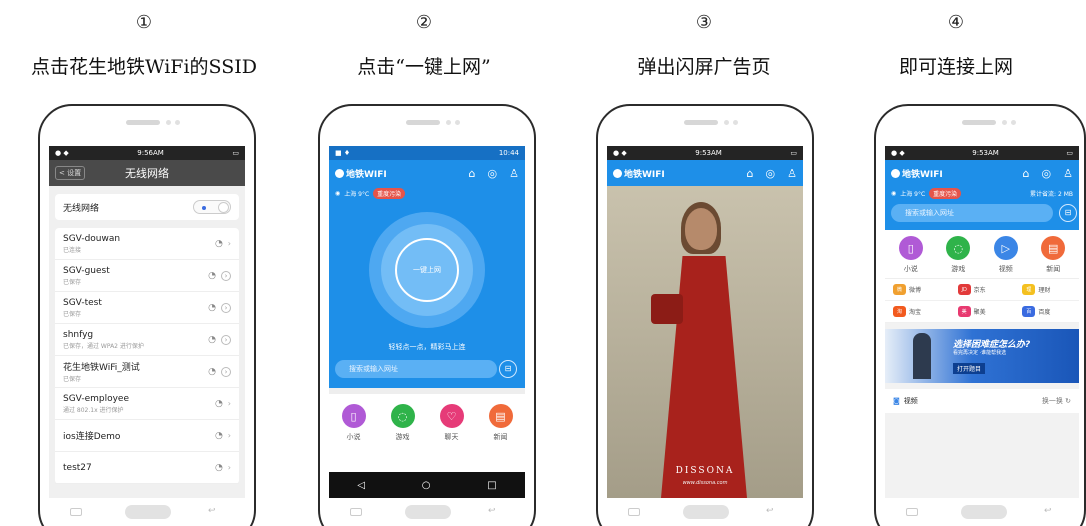  I want to click on shortcut-item: 百百度, so click(1046, 312).